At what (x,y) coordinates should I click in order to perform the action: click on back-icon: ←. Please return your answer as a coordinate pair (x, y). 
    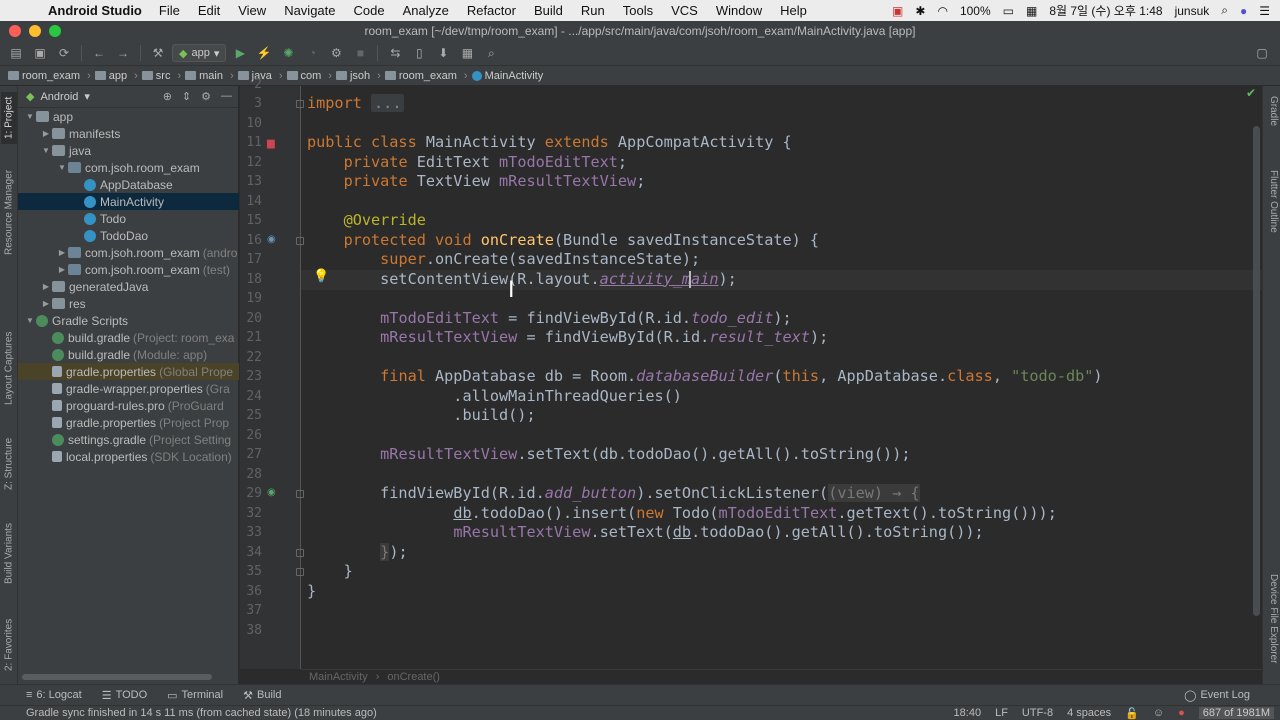
    Looking at the image, I should click on (99, 53).